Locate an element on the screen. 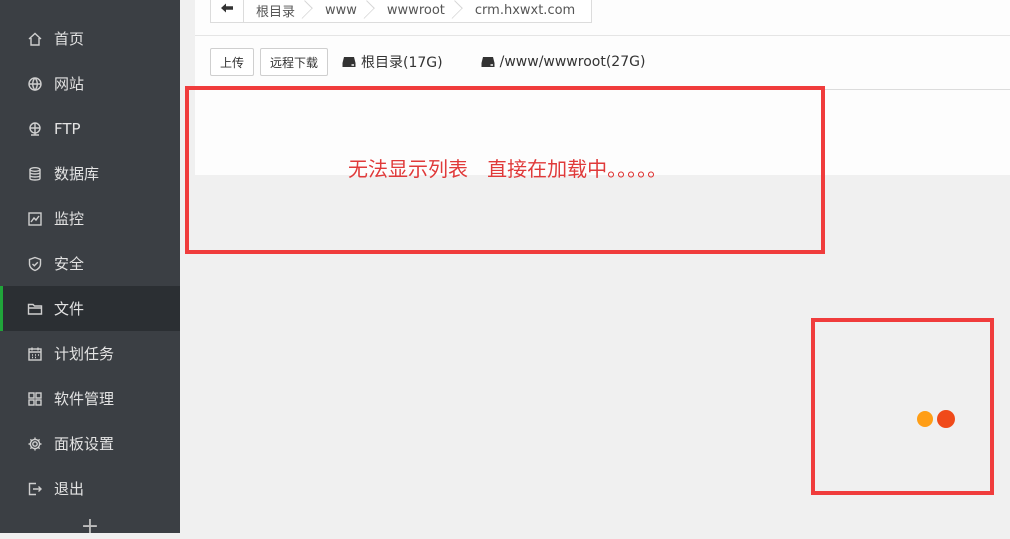 The image size is (1010, 539). sidebar-item-security: 安全 is located at coordinates (90, 263).